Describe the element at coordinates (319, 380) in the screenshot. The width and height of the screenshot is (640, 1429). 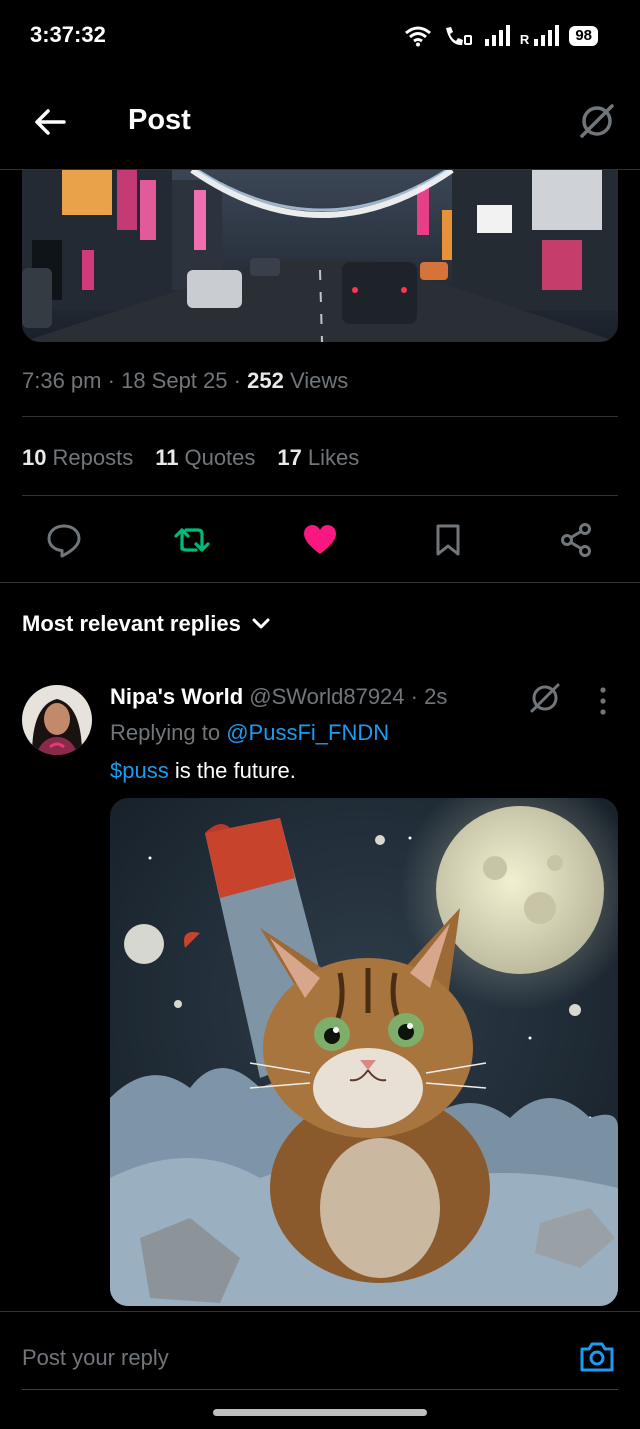
I see `views-label: Views` at that location.